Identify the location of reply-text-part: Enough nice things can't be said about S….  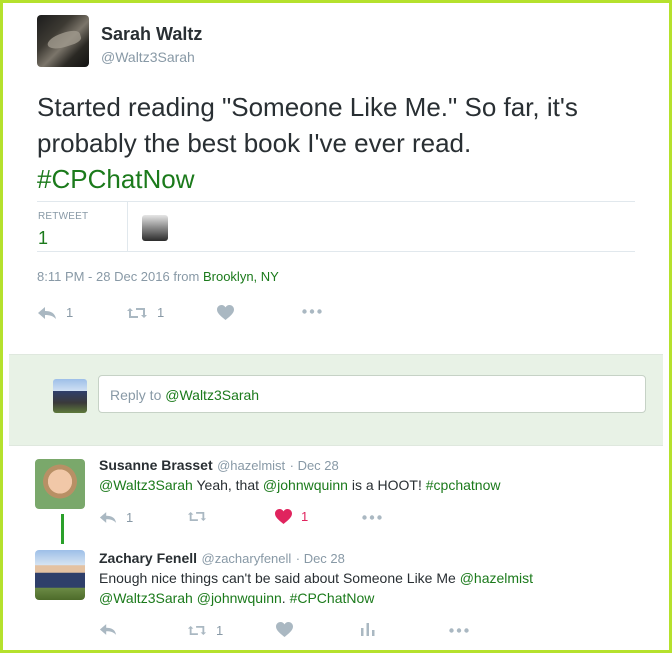
(279, 578).